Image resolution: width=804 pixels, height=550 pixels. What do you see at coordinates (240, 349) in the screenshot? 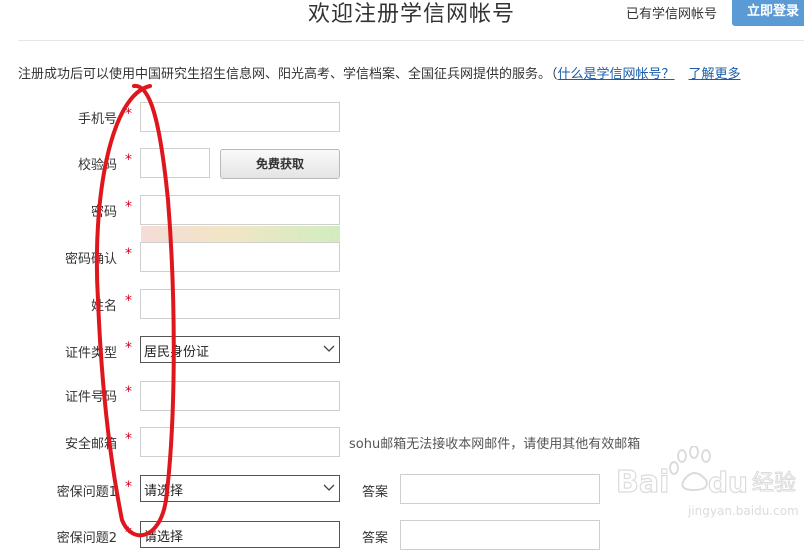
I see `id-type-select: 居民身份证` at bounding box center [240, 349].